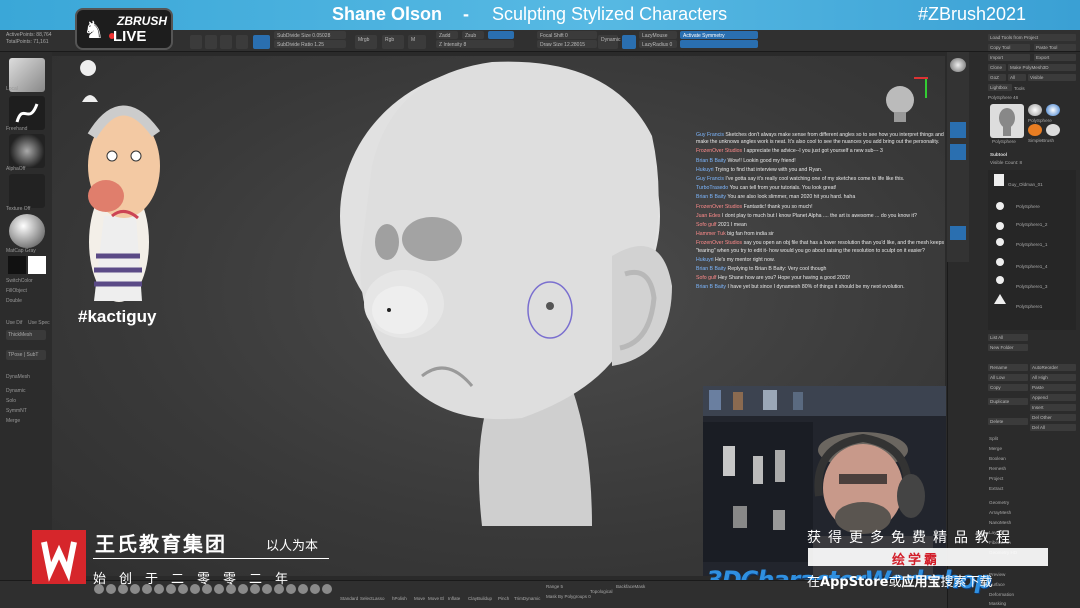 This screenshot has height=608, width=1080. I want to click on masking-menu: Masking, so click(997, 603).